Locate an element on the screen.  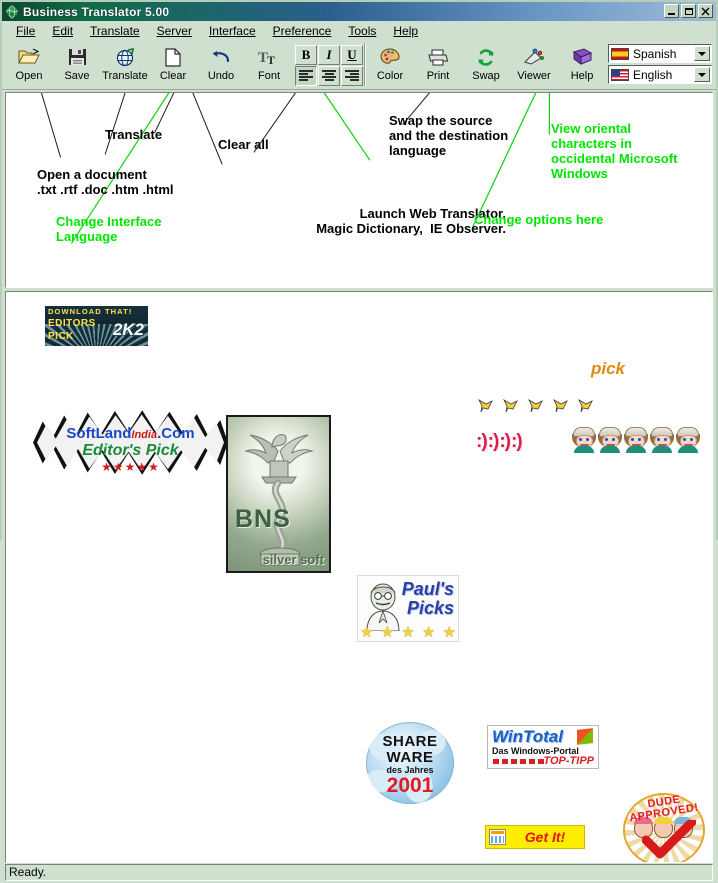
award-shareware-line4: 2001 is located at coordinates (410, 785).